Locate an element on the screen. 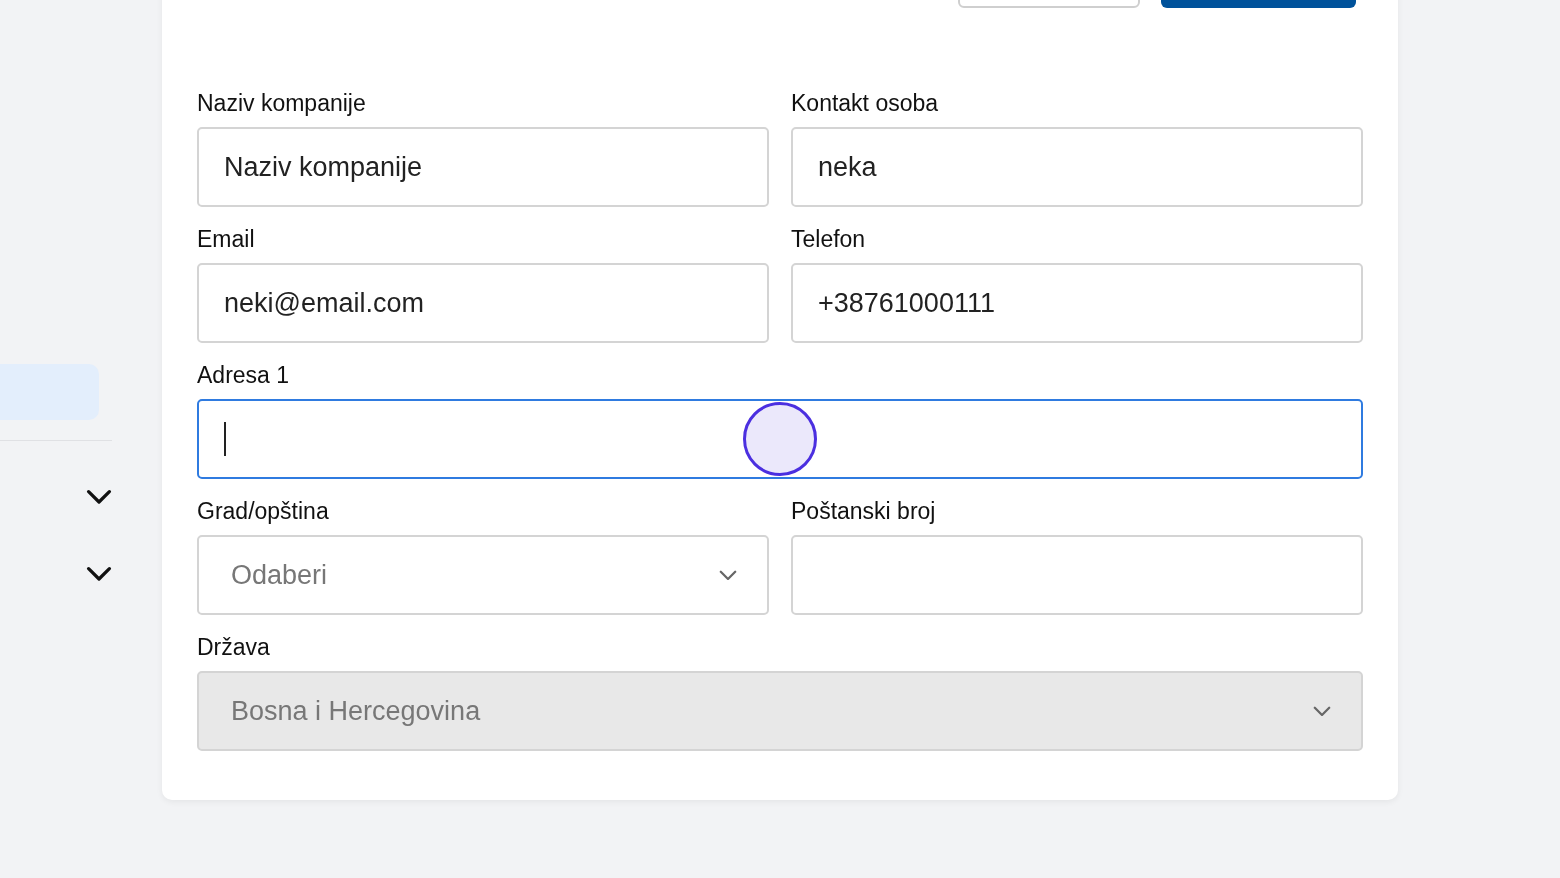 Image resolution: width=1560 pixels, height=878 pixels. input-field: +38761000111 is located at coordinates (1077, 303).